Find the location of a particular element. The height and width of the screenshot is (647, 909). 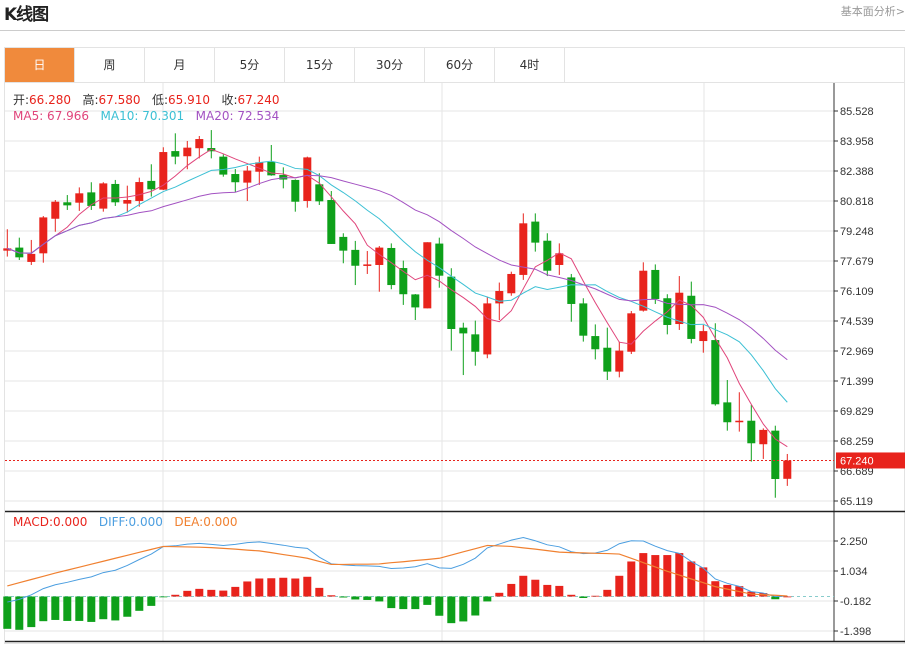

price-tick-label: 76.109 is located at coordinates (857, 292).